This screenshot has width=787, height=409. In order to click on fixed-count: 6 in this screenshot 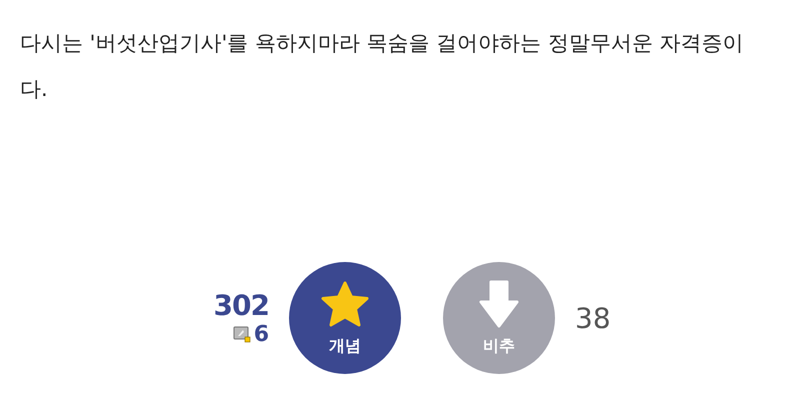, I will do `click(261, 334)`.